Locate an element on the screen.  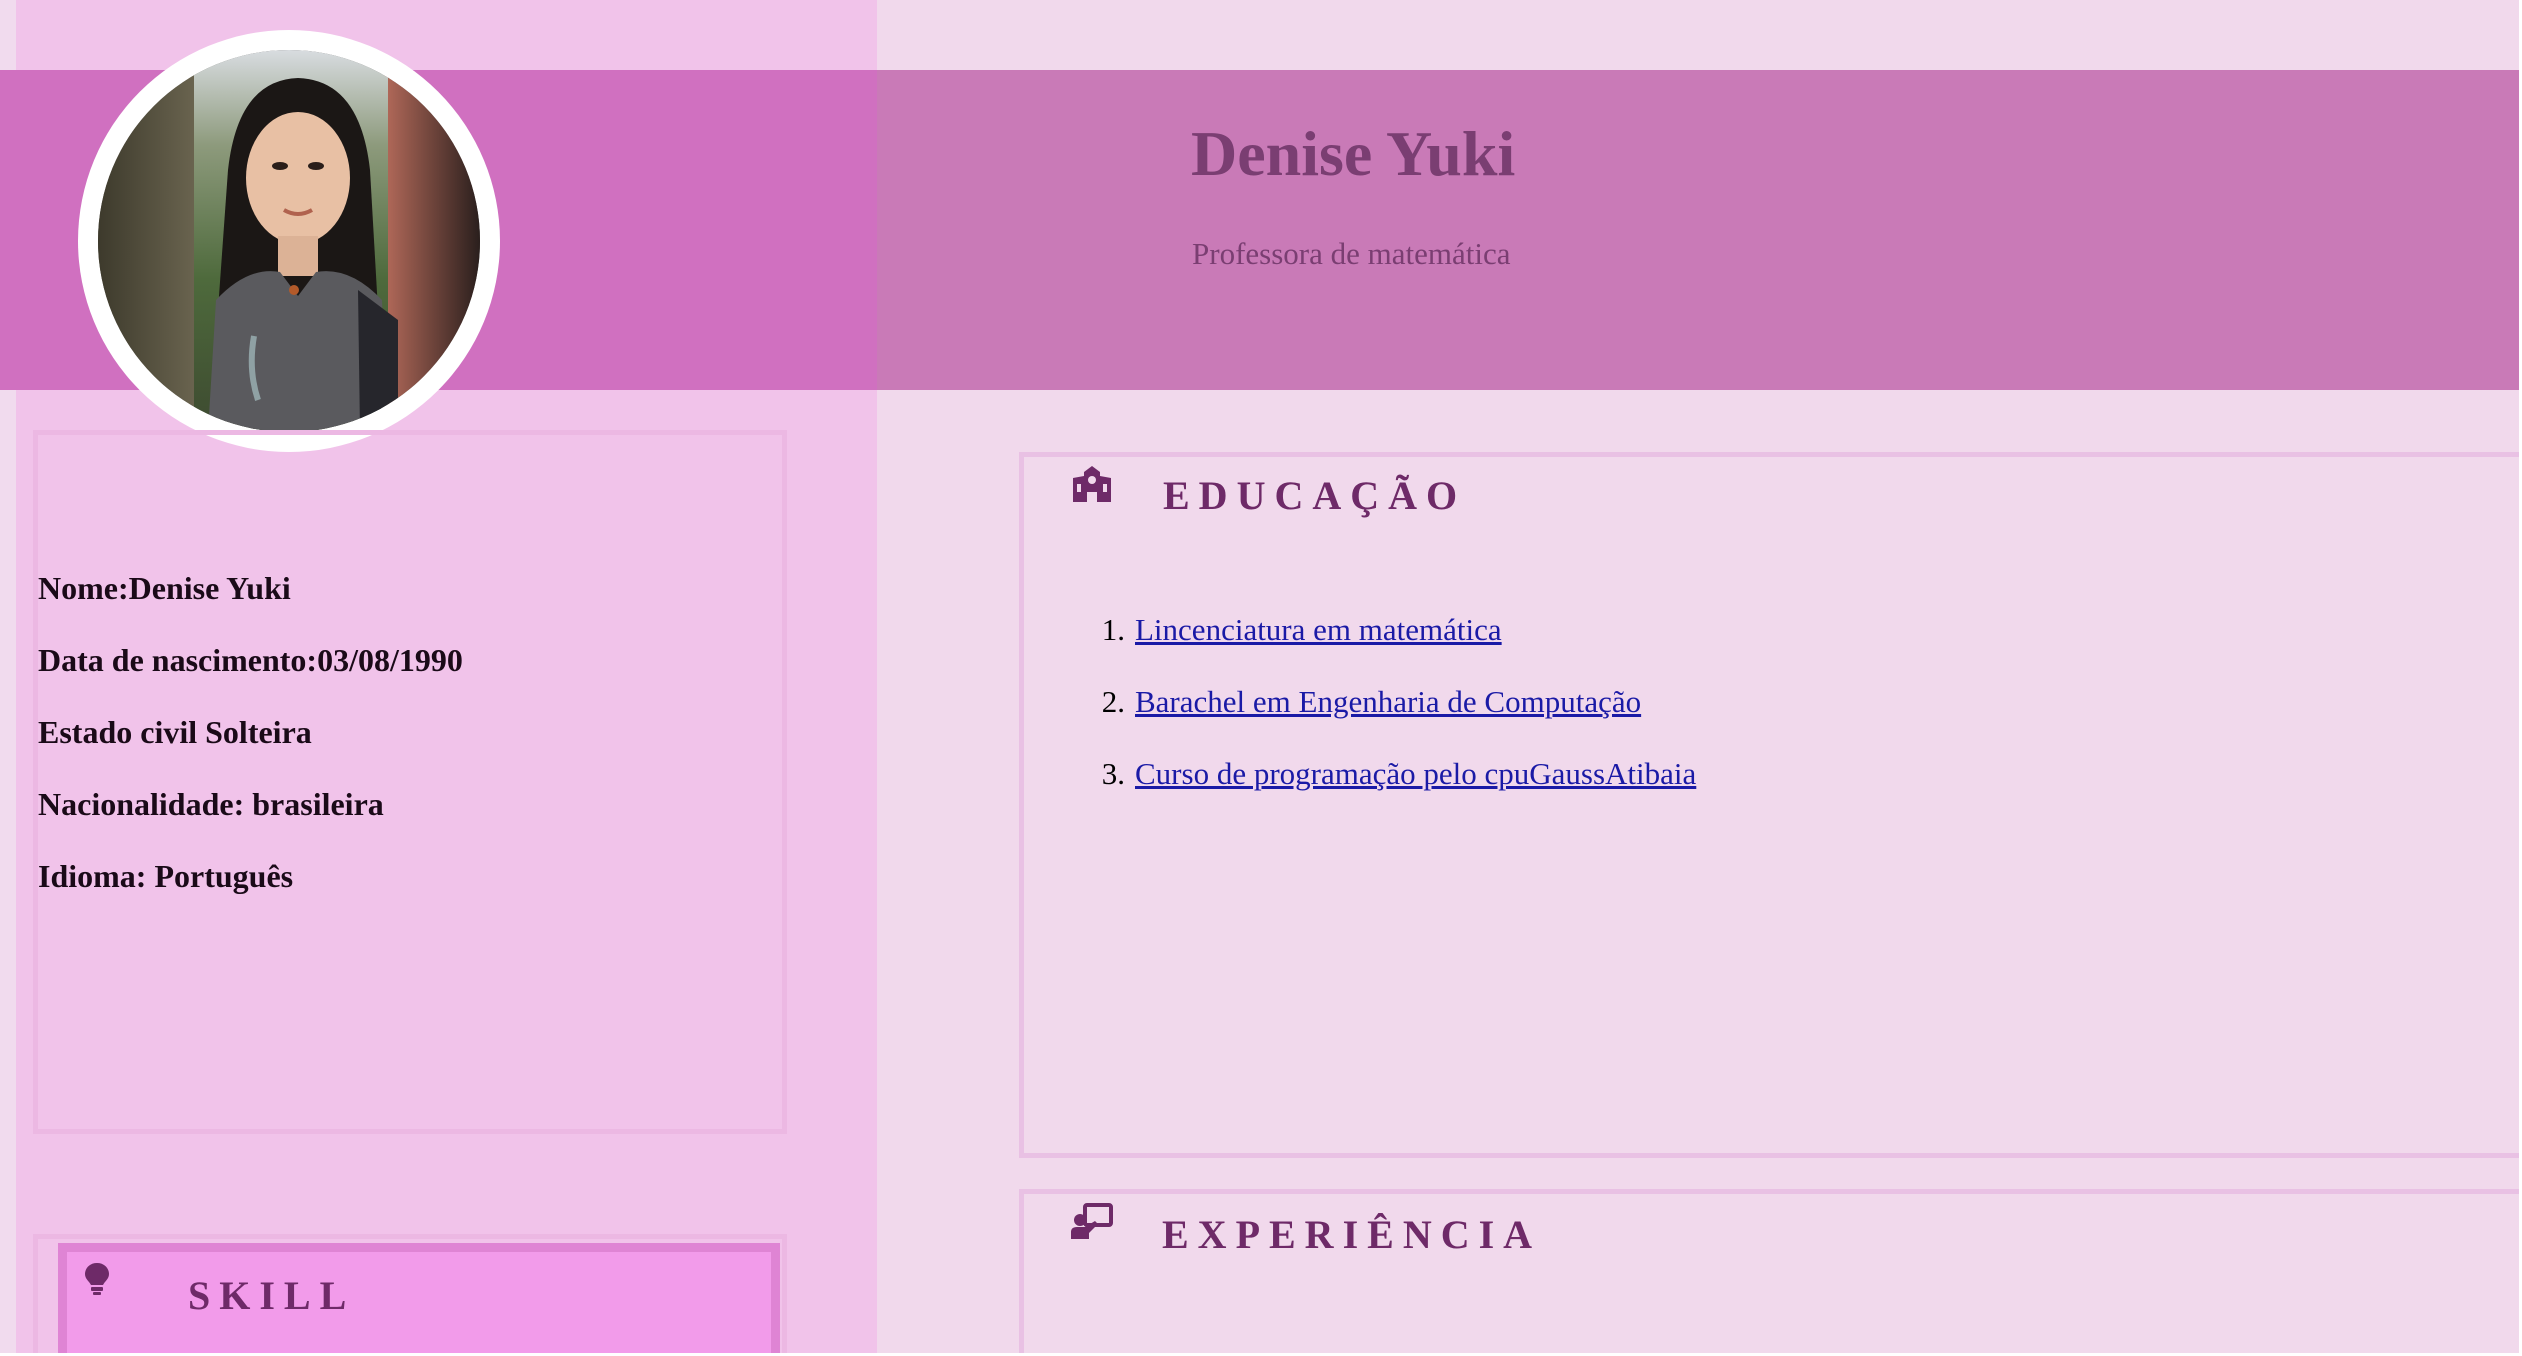
list-item: 2. Barachel em Engenharia de Computação is located at coordinates (1389, 720).